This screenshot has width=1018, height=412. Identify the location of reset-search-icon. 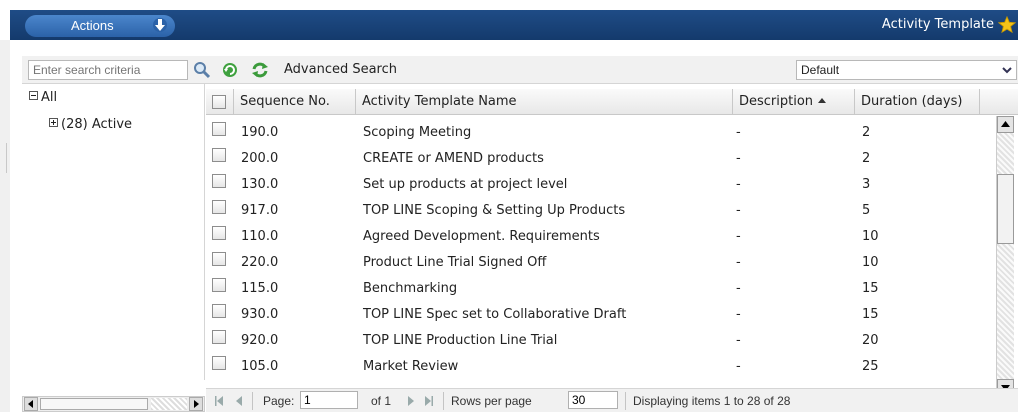
(260, 70).